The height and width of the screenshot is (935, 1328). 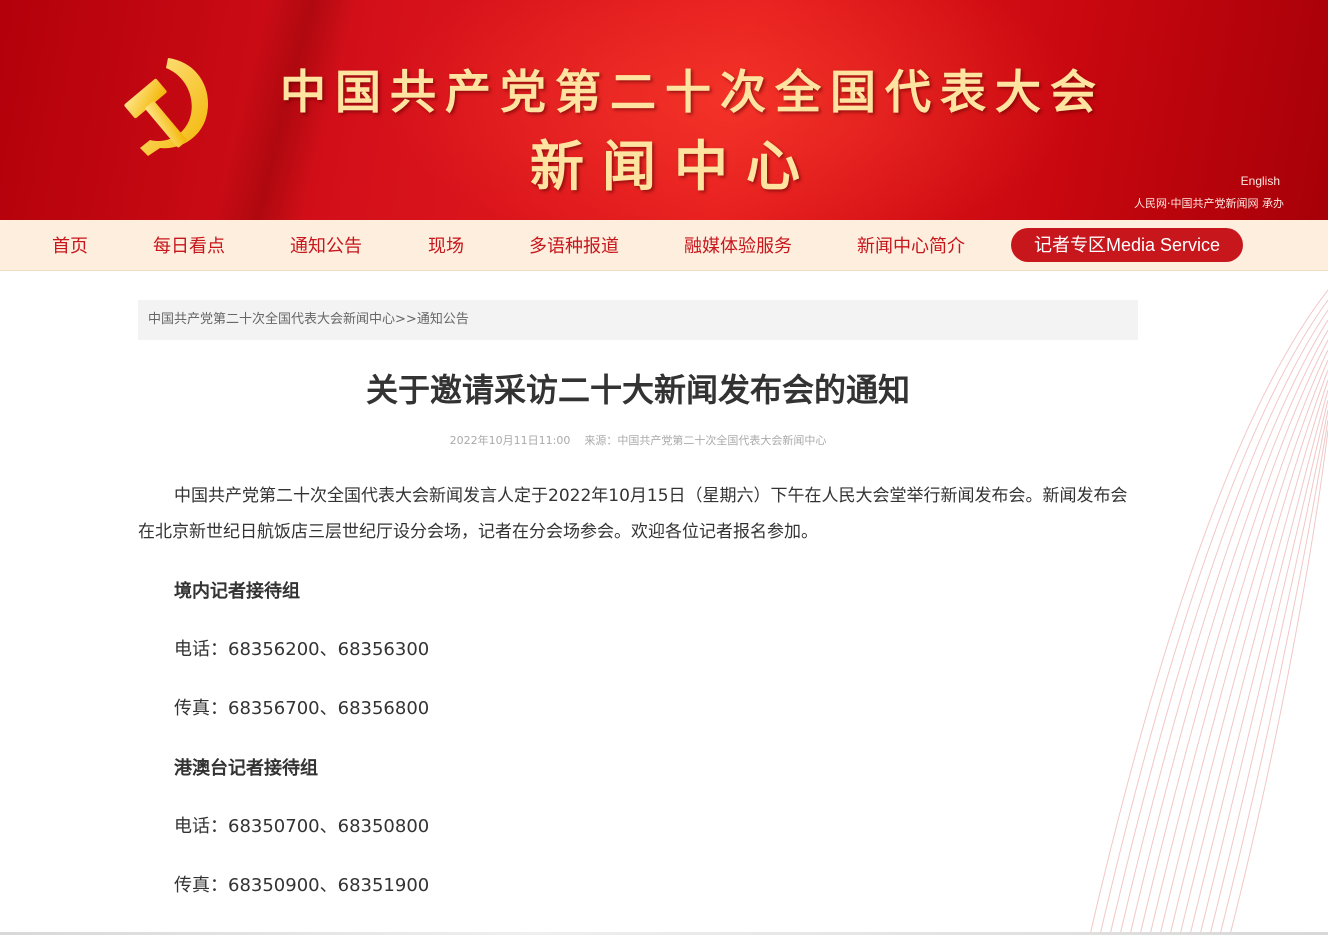 I want to click on hammer-and-sickle-icon, so click(x=166, y=107).